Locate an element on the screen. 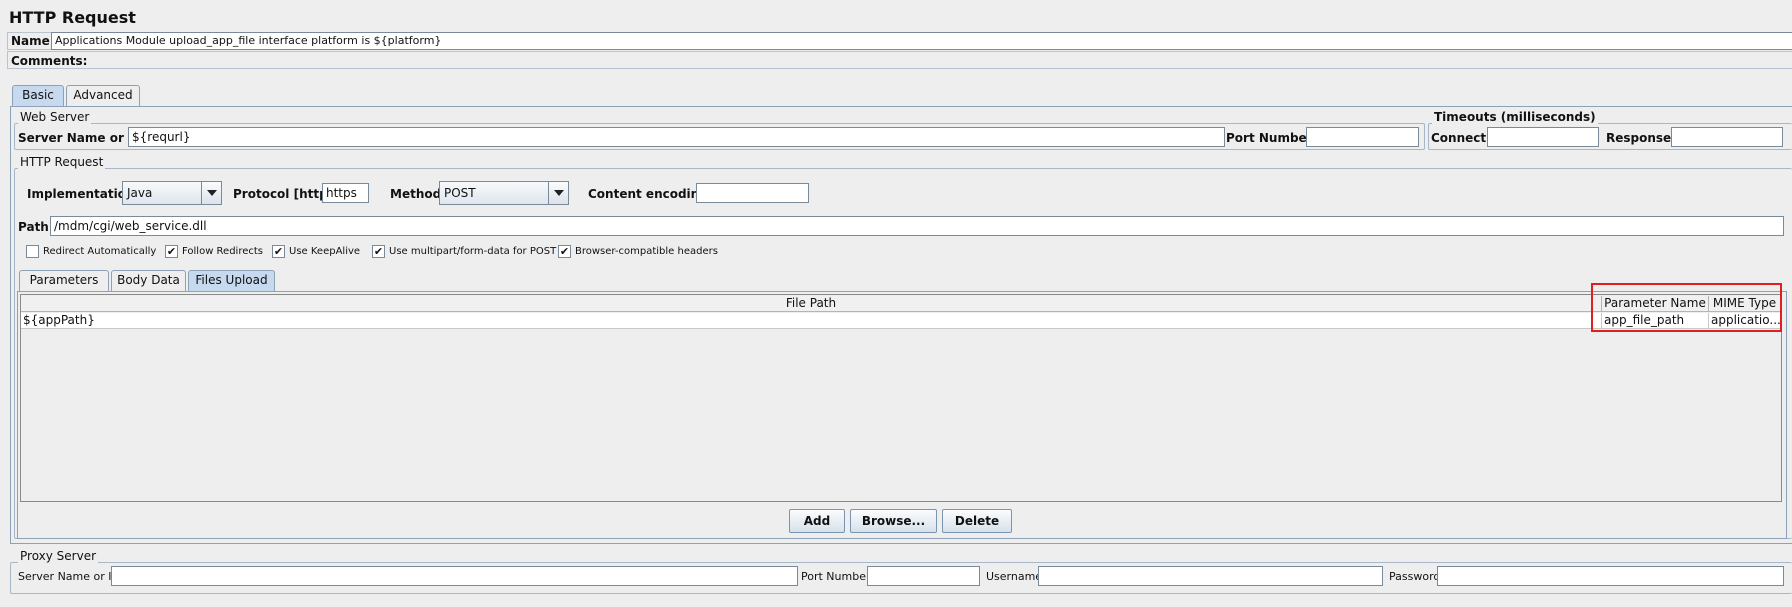 This screenshot has width=1792, height=607. page-title: HTTP Request is located at coordinates (72, 17).